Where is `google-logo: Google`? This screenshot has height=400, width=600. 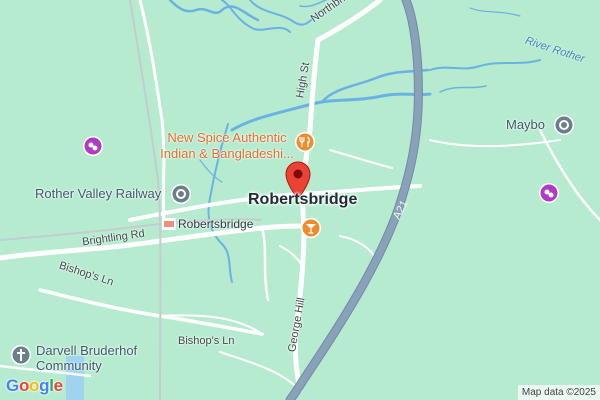
google-logo: Google is located at coordinates (34, 386).